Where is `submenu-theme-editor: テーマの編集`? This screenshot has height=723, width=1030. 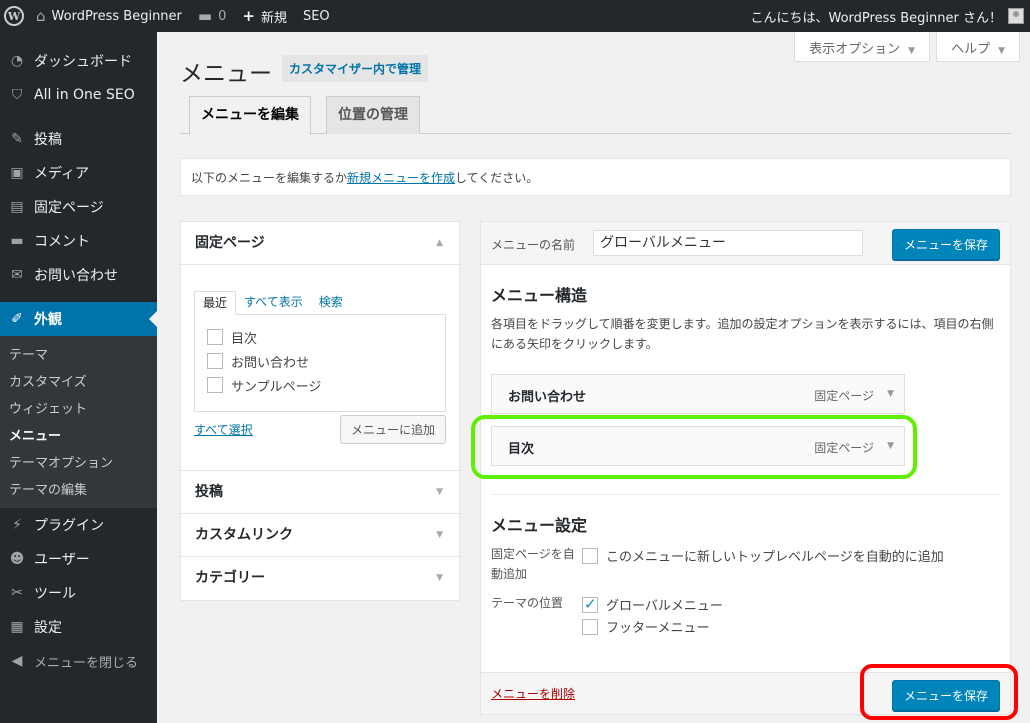 submenu-theme-editor: テーマの編集 is located at coordinates (78, 490).